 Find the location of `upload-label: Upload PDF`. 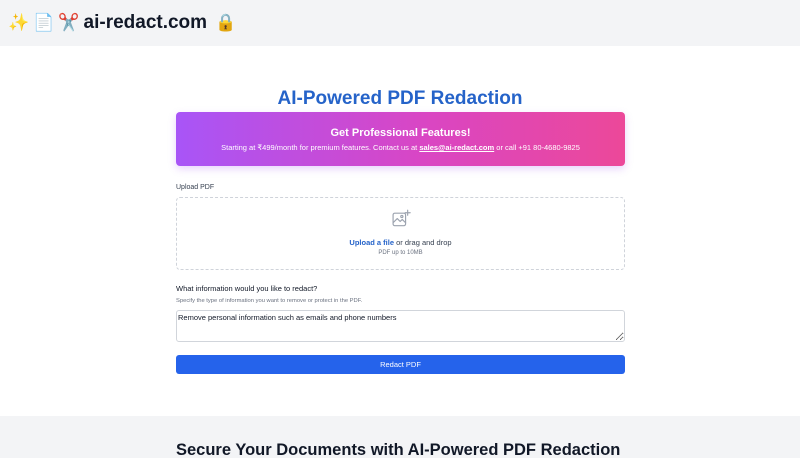

upload-label: Upload PDF is located at coordinates (195, 187).